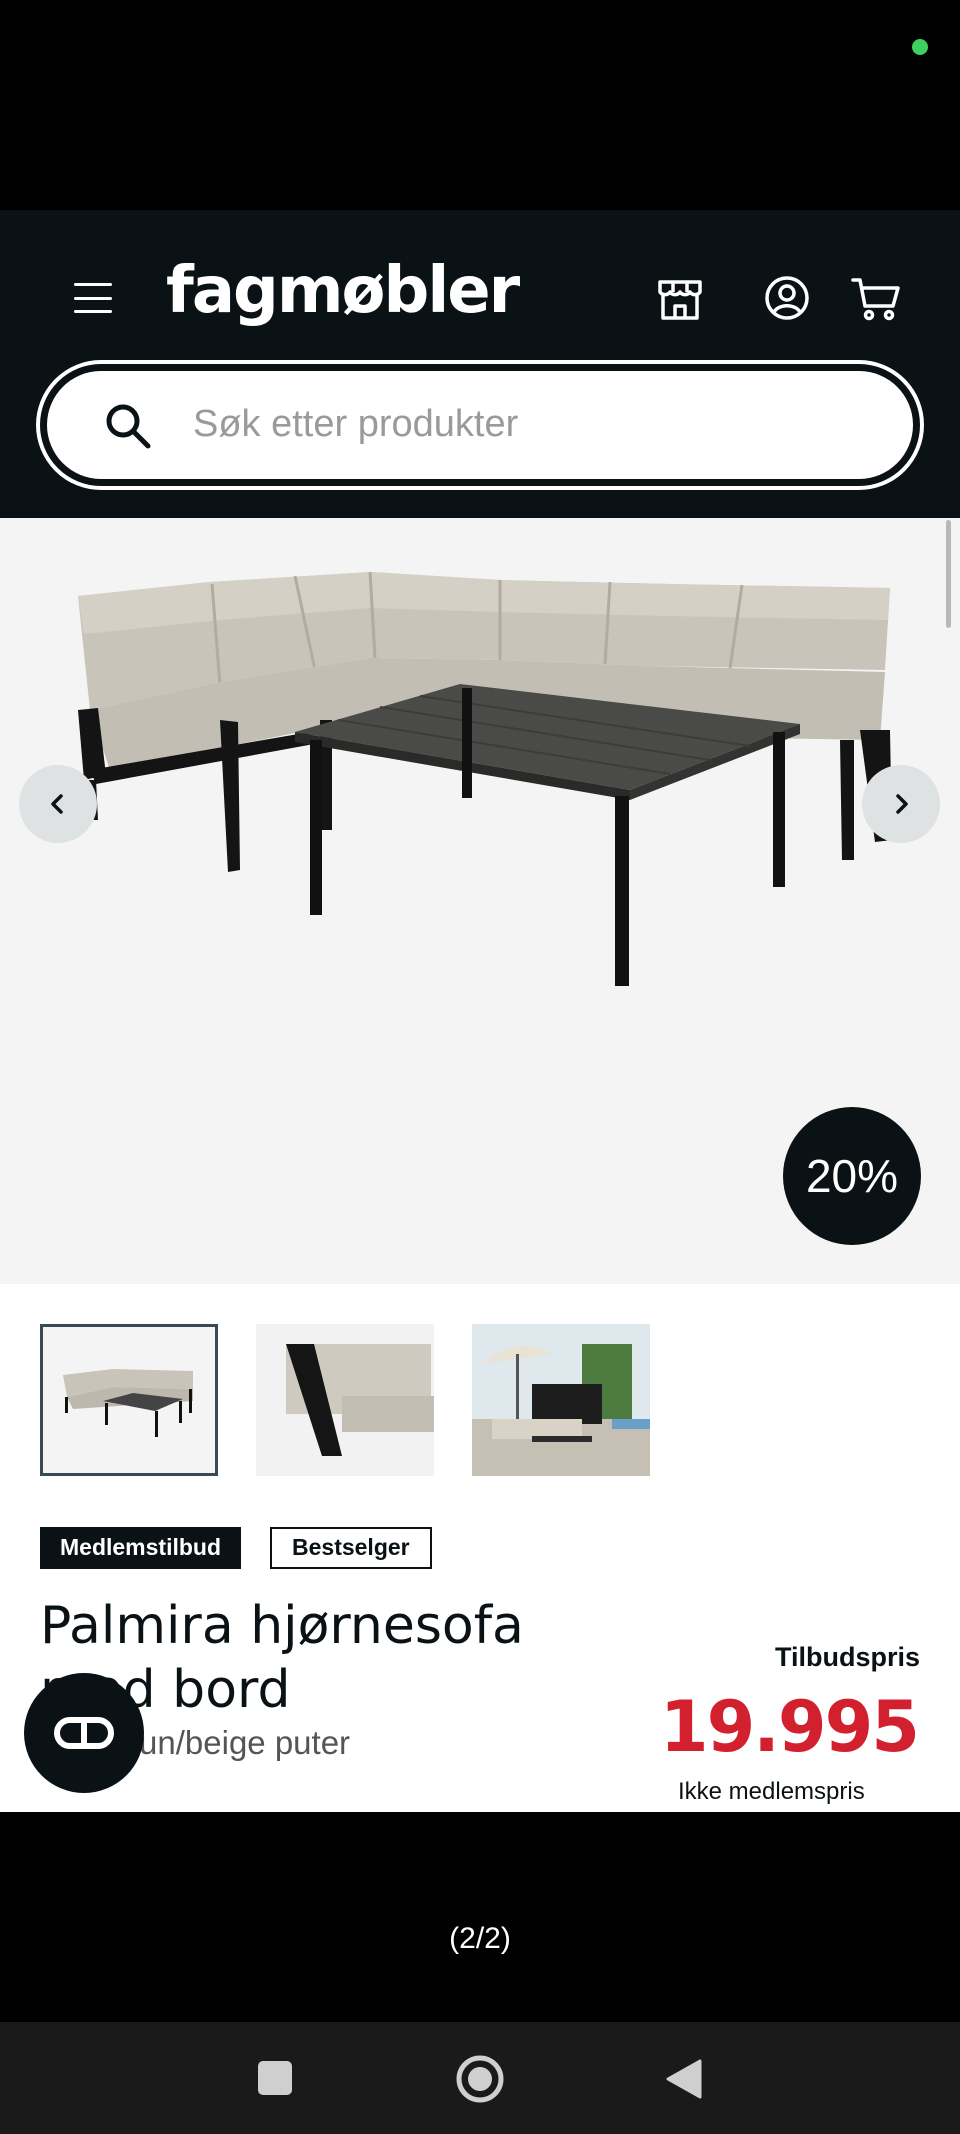 This screenshot has width=960, height=2134. Describe the element at coordinates (847, 1657) in the screenshot. I see `price-label: Tilbudspris` at that location.